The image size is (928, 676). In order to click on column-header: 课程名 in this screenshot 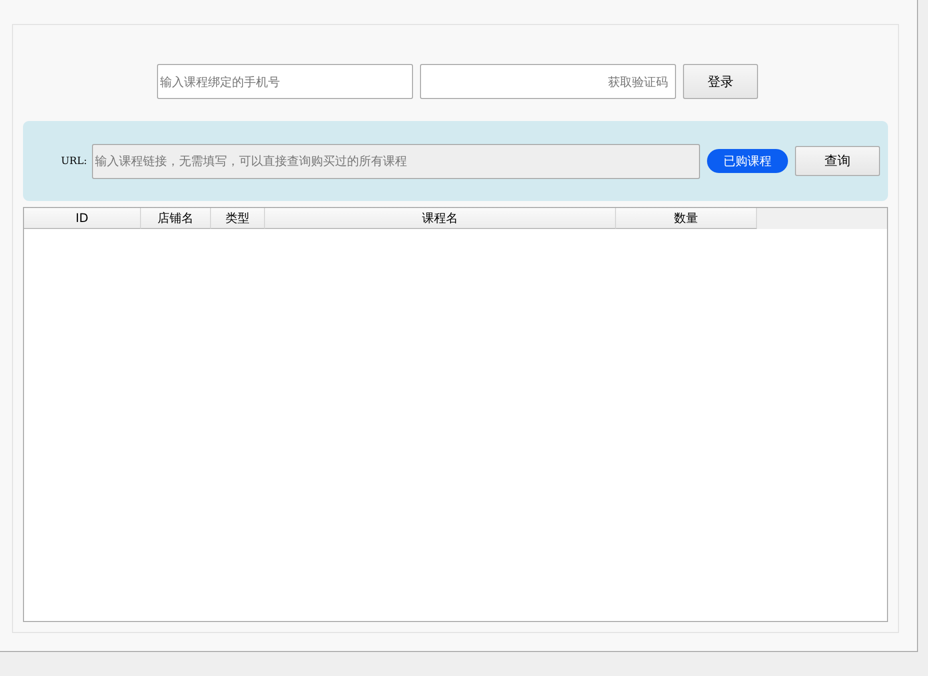, I will do `click(440, 218)`.